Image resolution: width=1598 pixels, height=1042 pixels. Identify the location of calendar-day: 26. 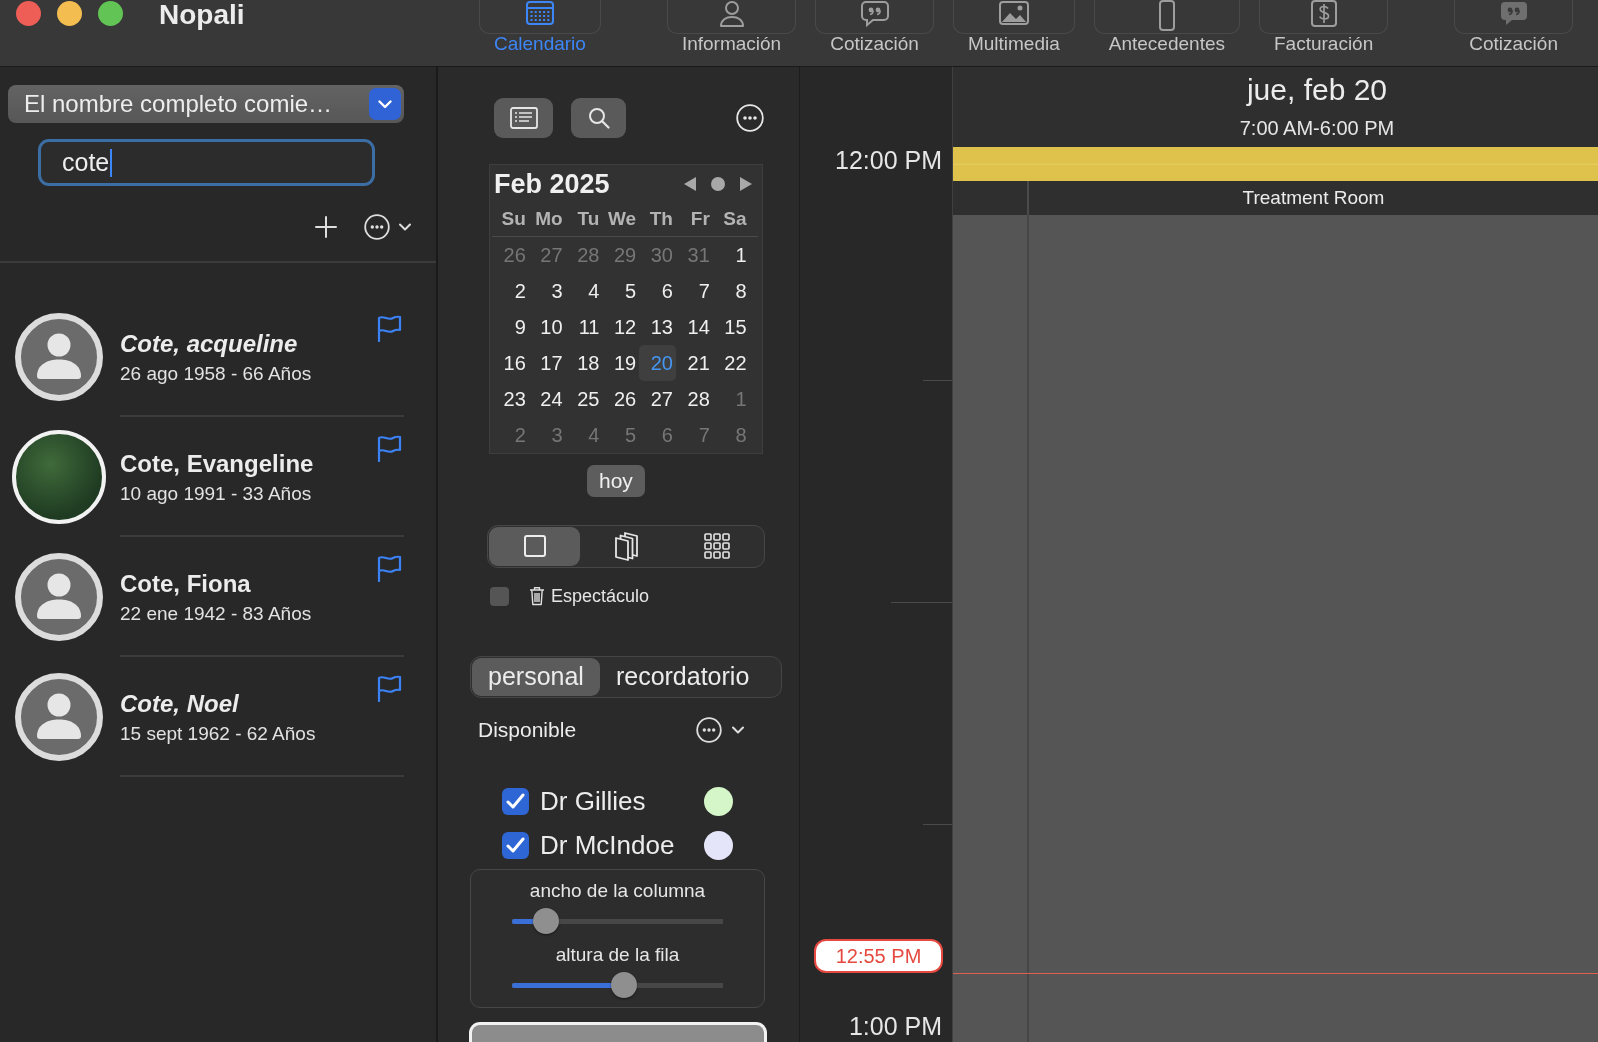
(621, 399).